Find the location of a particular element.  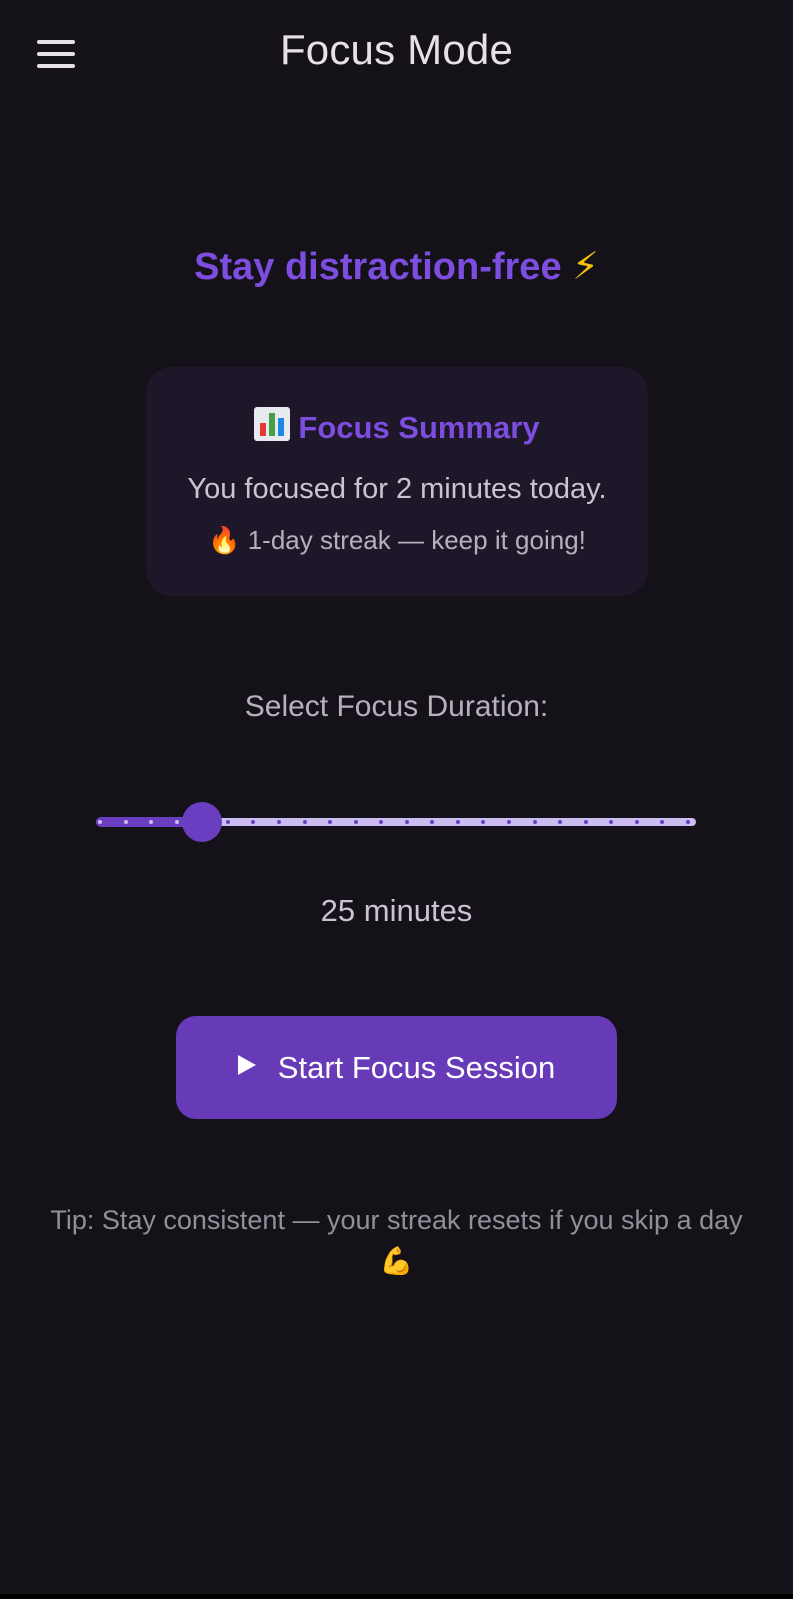

summary-title-text: Focus Summary is located at coordinates (419, 427).